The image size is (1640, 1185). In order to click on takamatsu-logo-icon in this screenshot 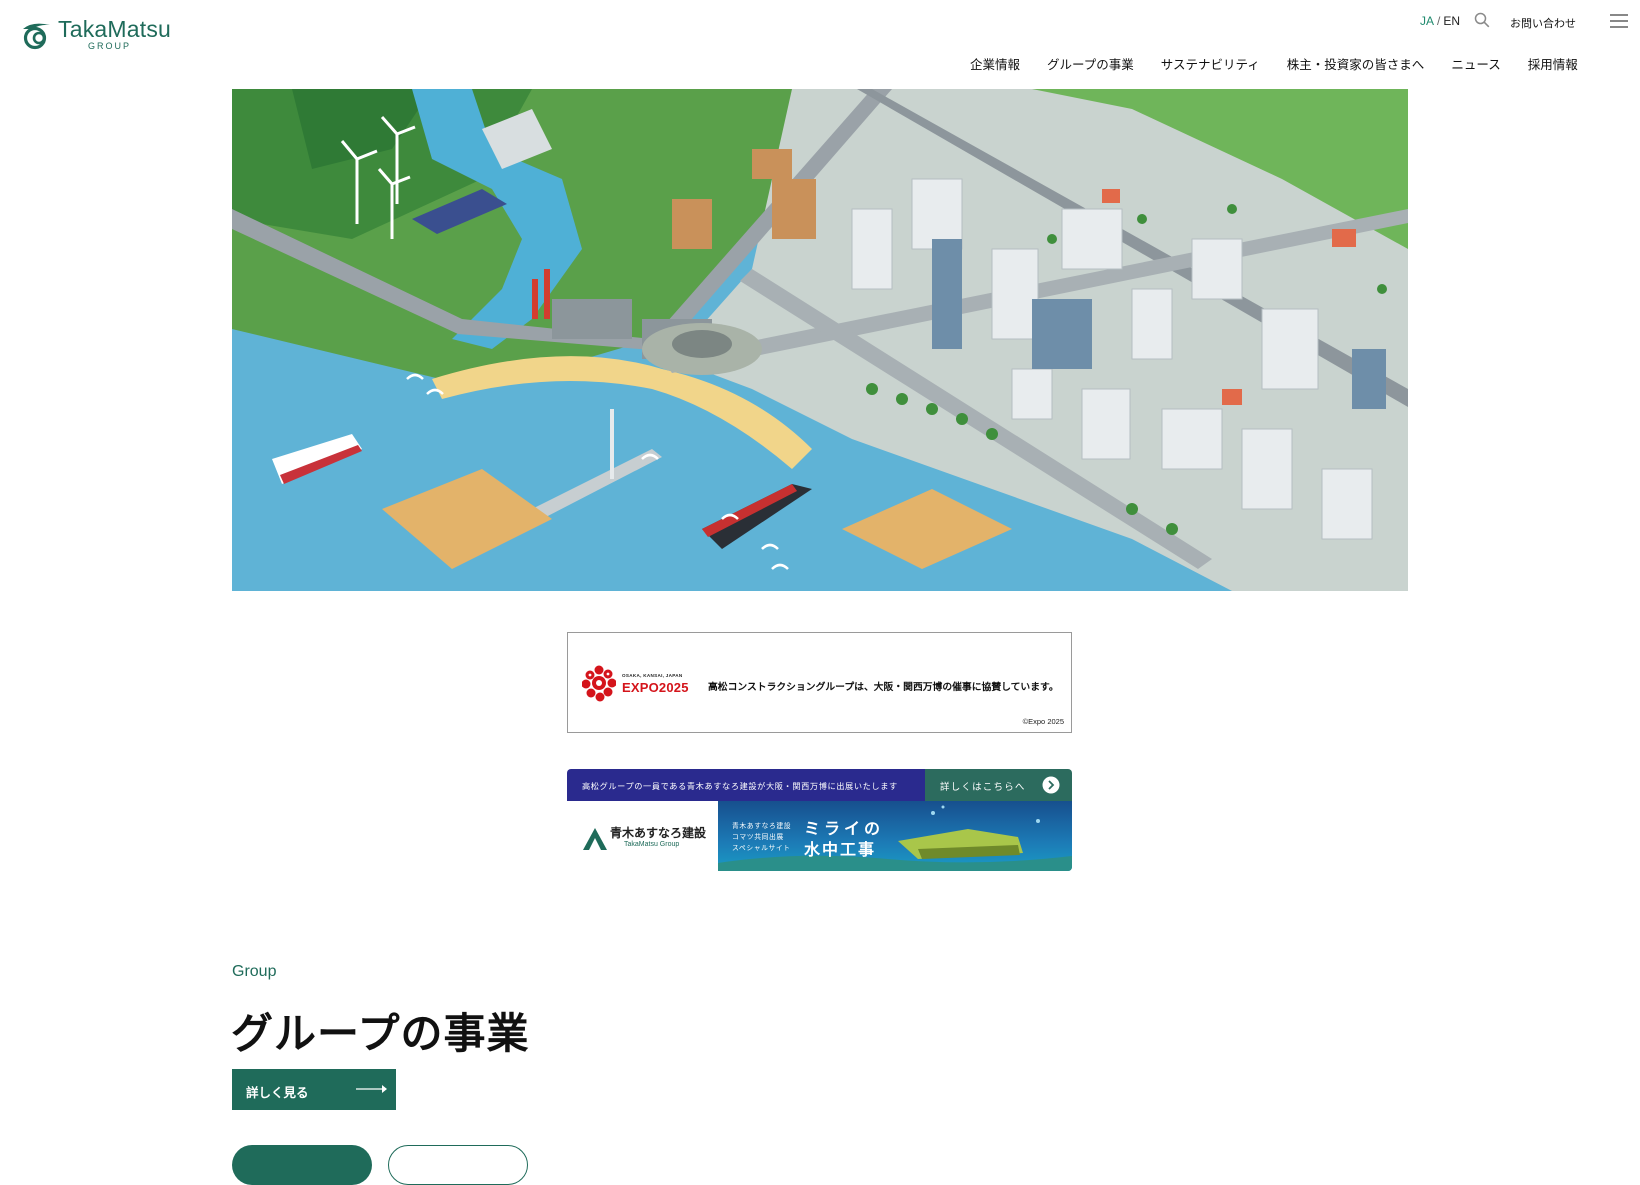, I will do `click(36, 36)`.